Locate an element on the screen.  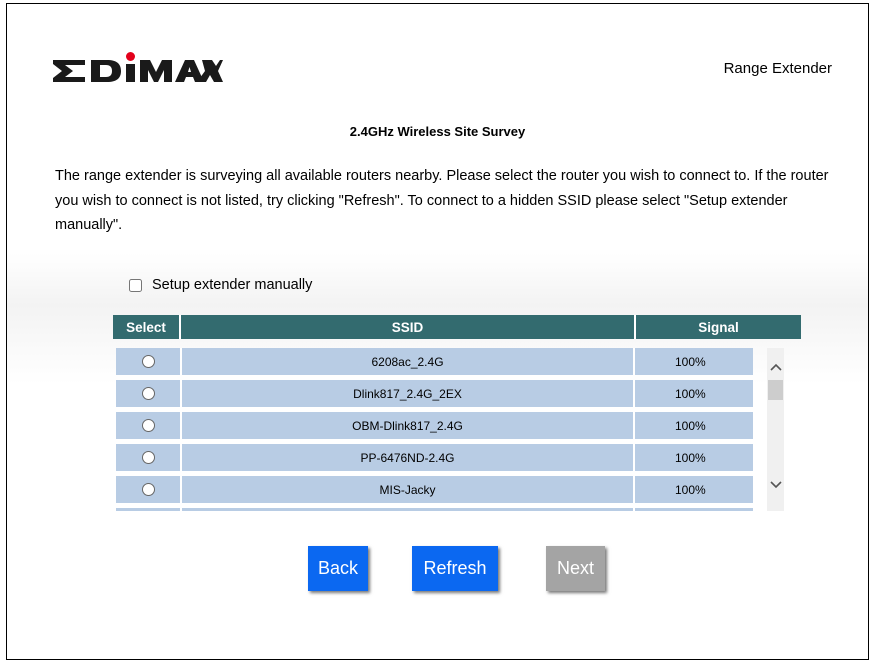
table-row-partial is located at coordinates (456, 509).